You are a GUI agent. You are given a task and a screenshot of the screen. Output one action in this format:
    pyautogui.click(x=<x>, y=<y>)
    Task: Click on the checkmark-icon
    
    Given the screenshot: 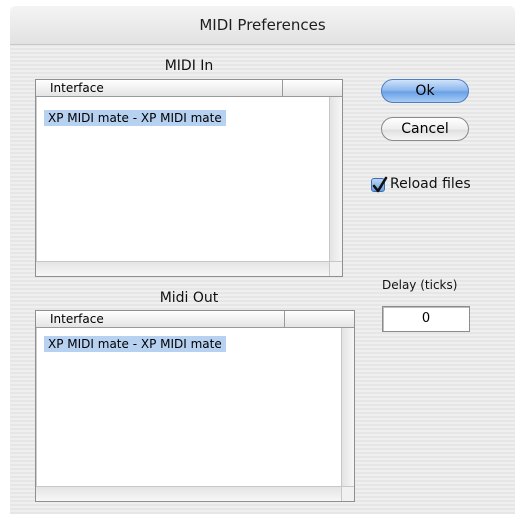 What is the action you would take?
    pyautogui.click(x=380, y=184)
    